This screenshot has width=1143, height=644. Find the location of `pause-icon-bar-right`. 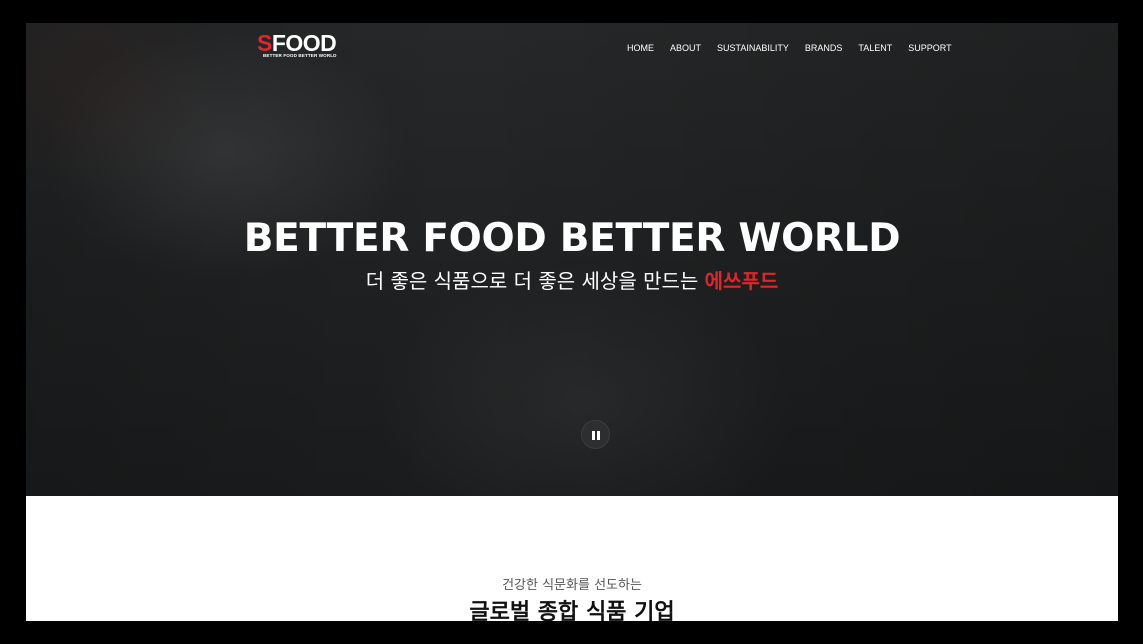

pause-icon-bar-right is located at coordinates (598, 435).